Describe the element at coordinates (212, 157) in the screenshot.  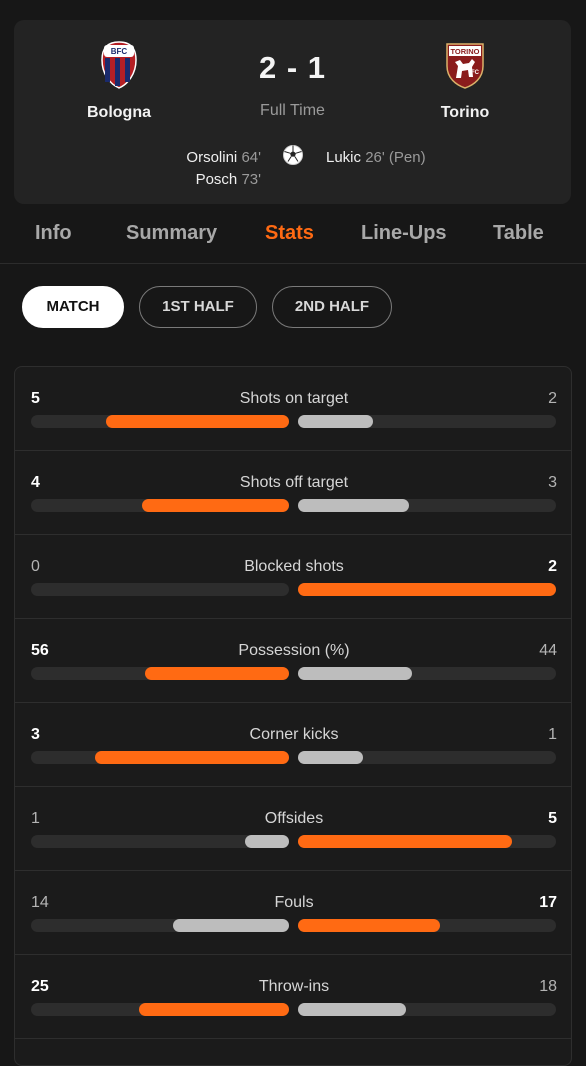
I see `scorer-name: Orsolini` at that location.